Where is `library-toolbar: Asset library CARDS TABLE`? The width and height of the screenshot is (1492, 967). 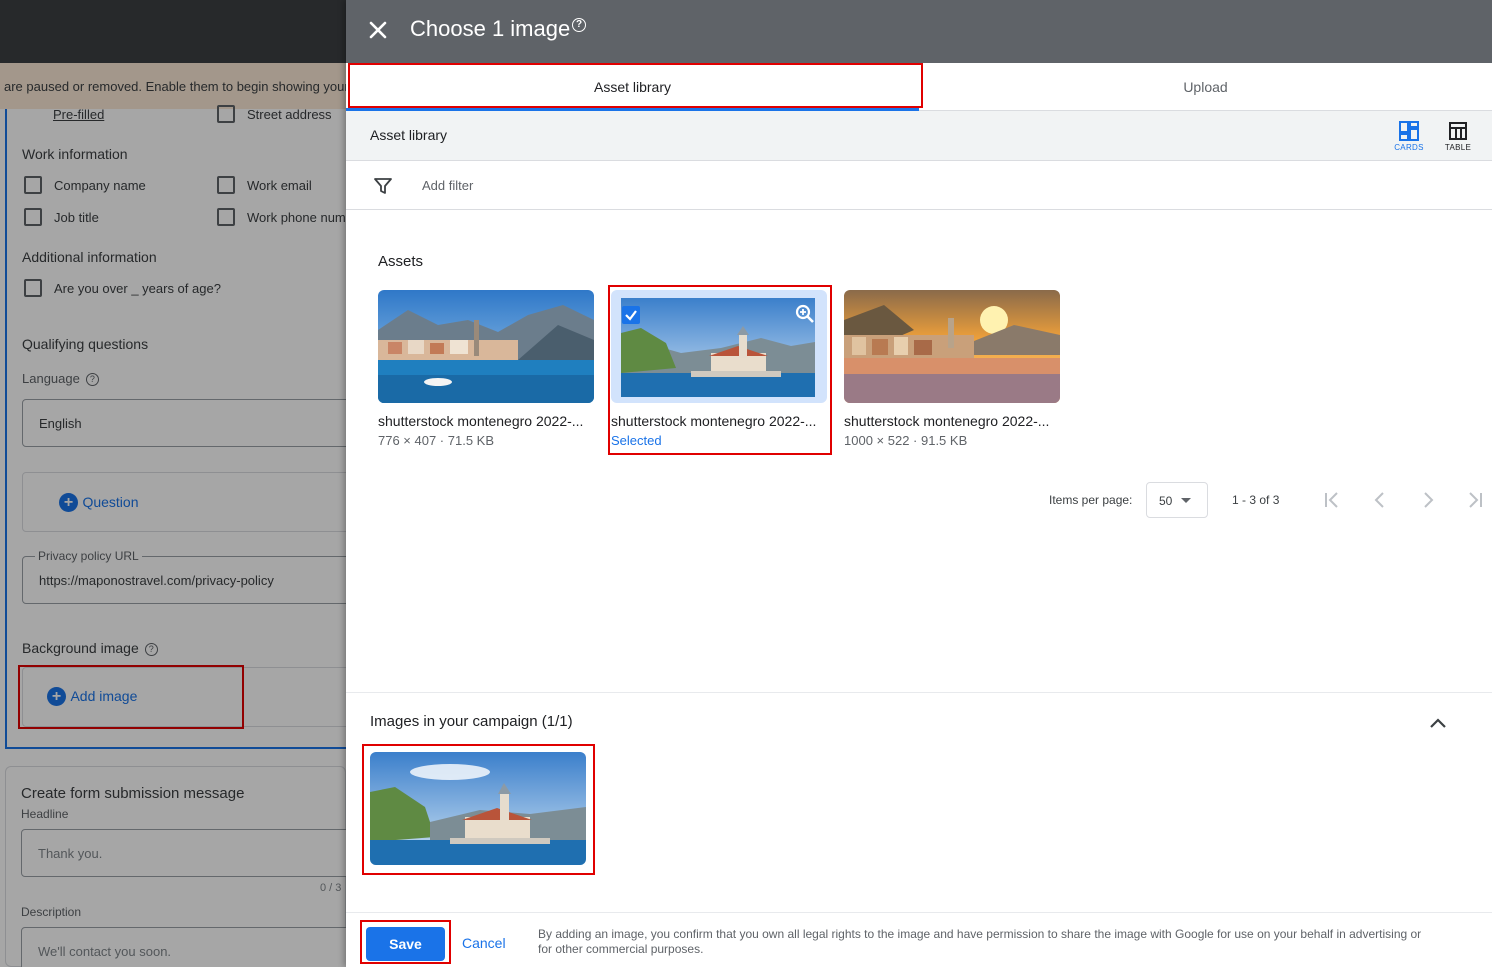 library-toolbar: Asset library CARDS TABLE is located at coordinates (919, 136).